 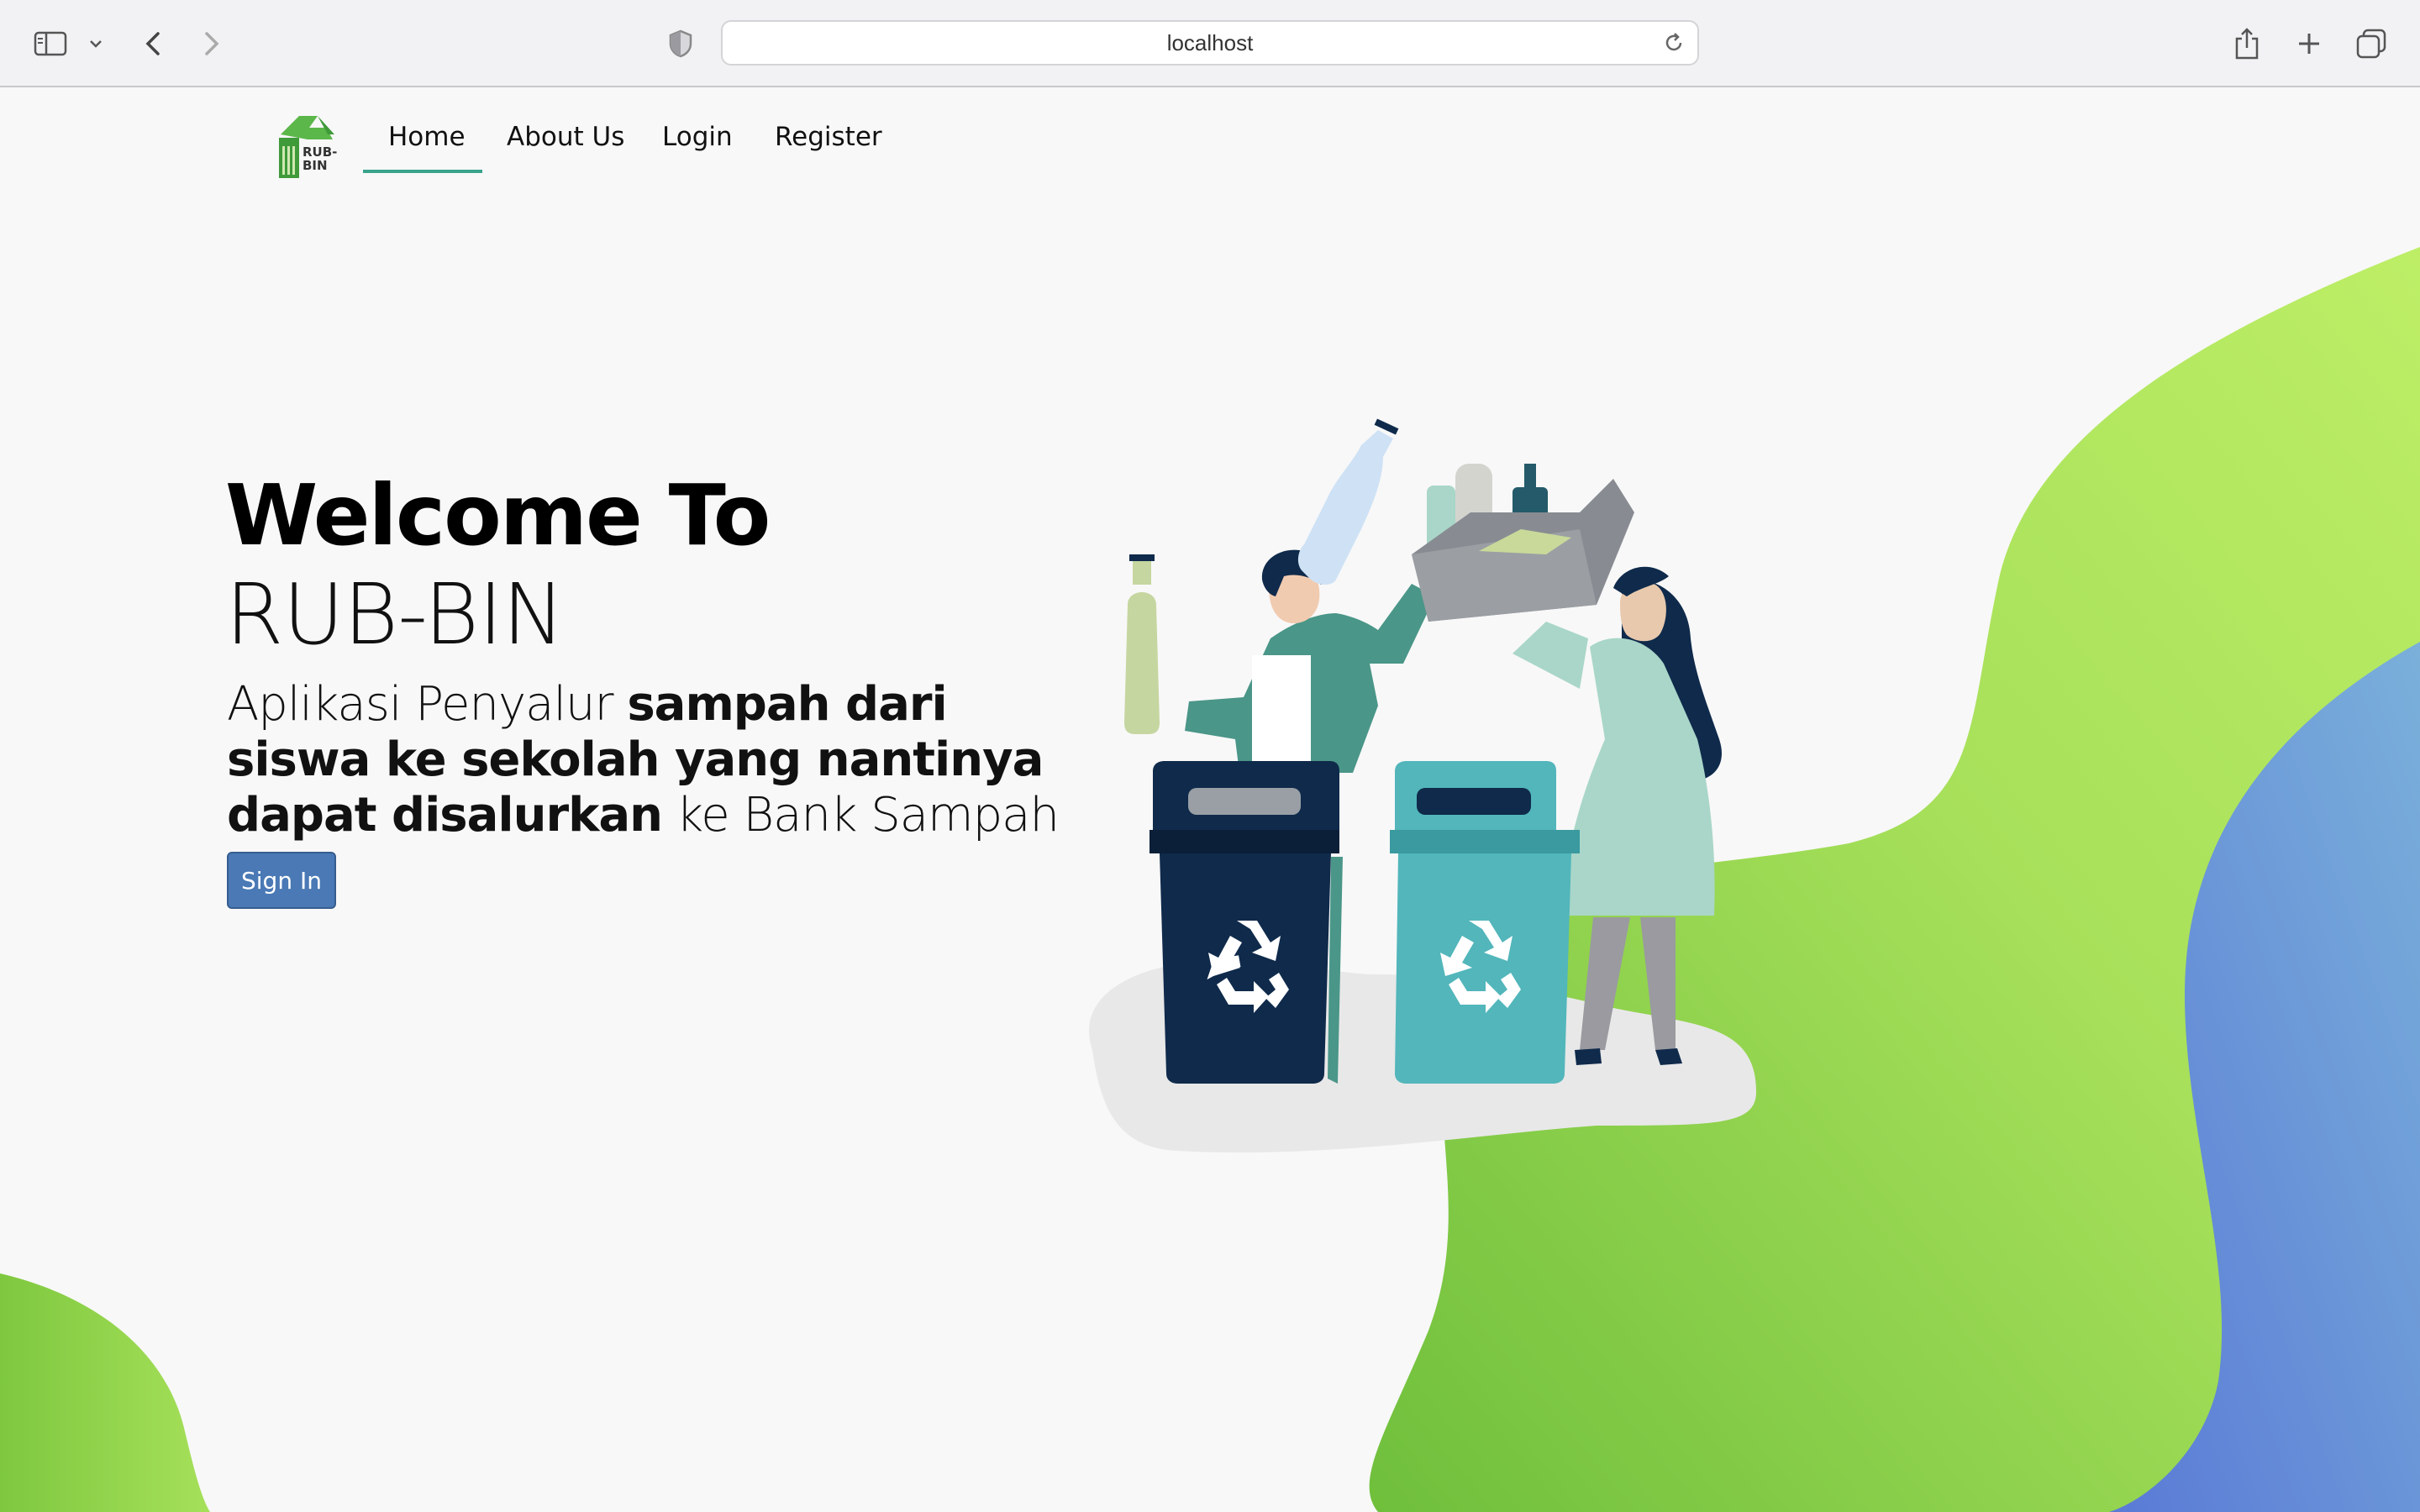 I want to click on hero-desc-light-2: ke Bank Sampah, so click(x=861, y=815).